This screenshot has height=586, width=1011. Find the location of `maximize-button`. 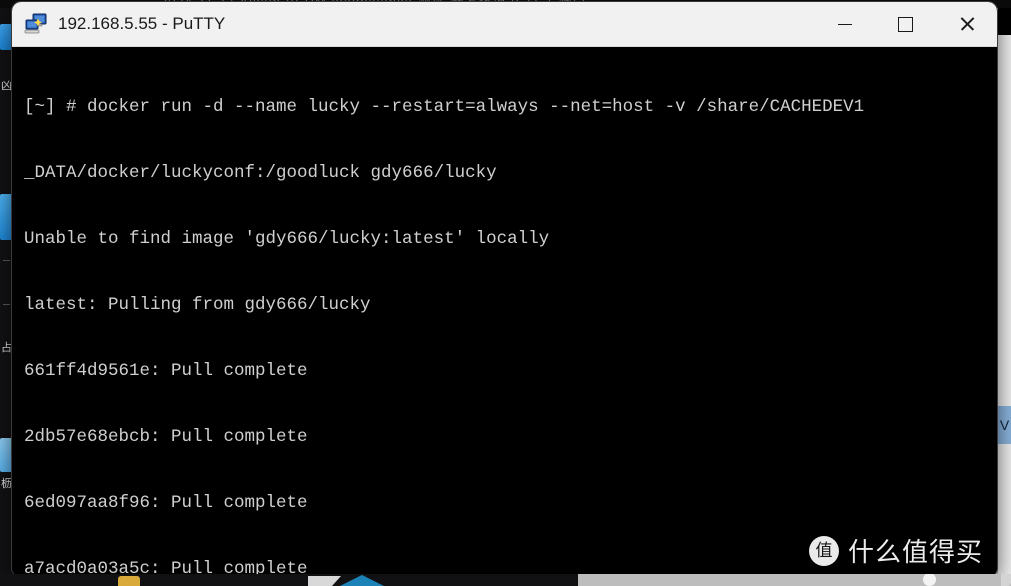

maximize-button is located at coordinates (905, 24).